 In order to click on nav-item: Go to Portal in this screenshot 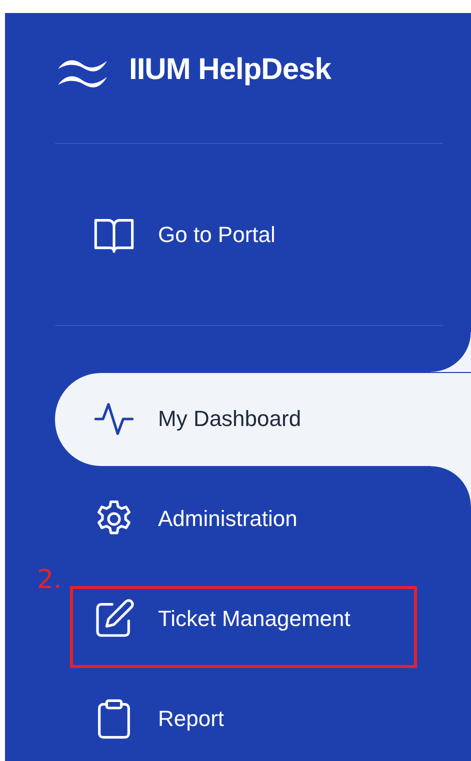, I will do `click(263, 235)`.